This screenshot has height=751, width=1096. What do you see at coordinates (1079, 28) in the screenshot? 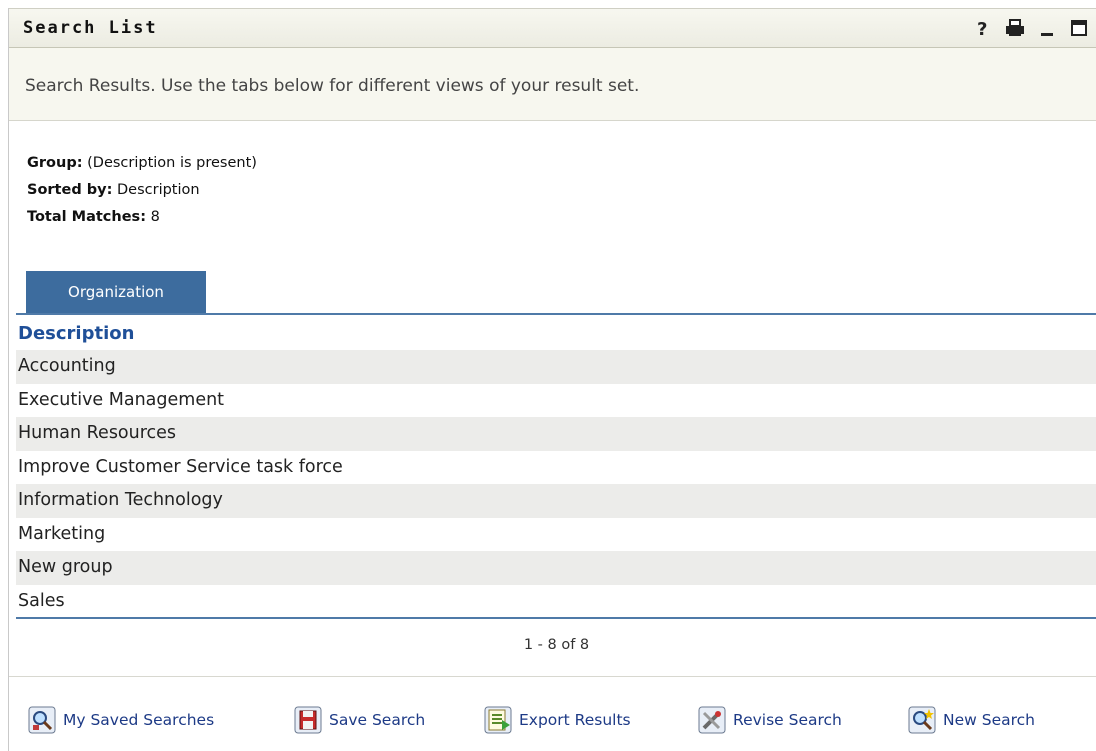
I see `maximize-icon` at bounding box center [1079, 28].